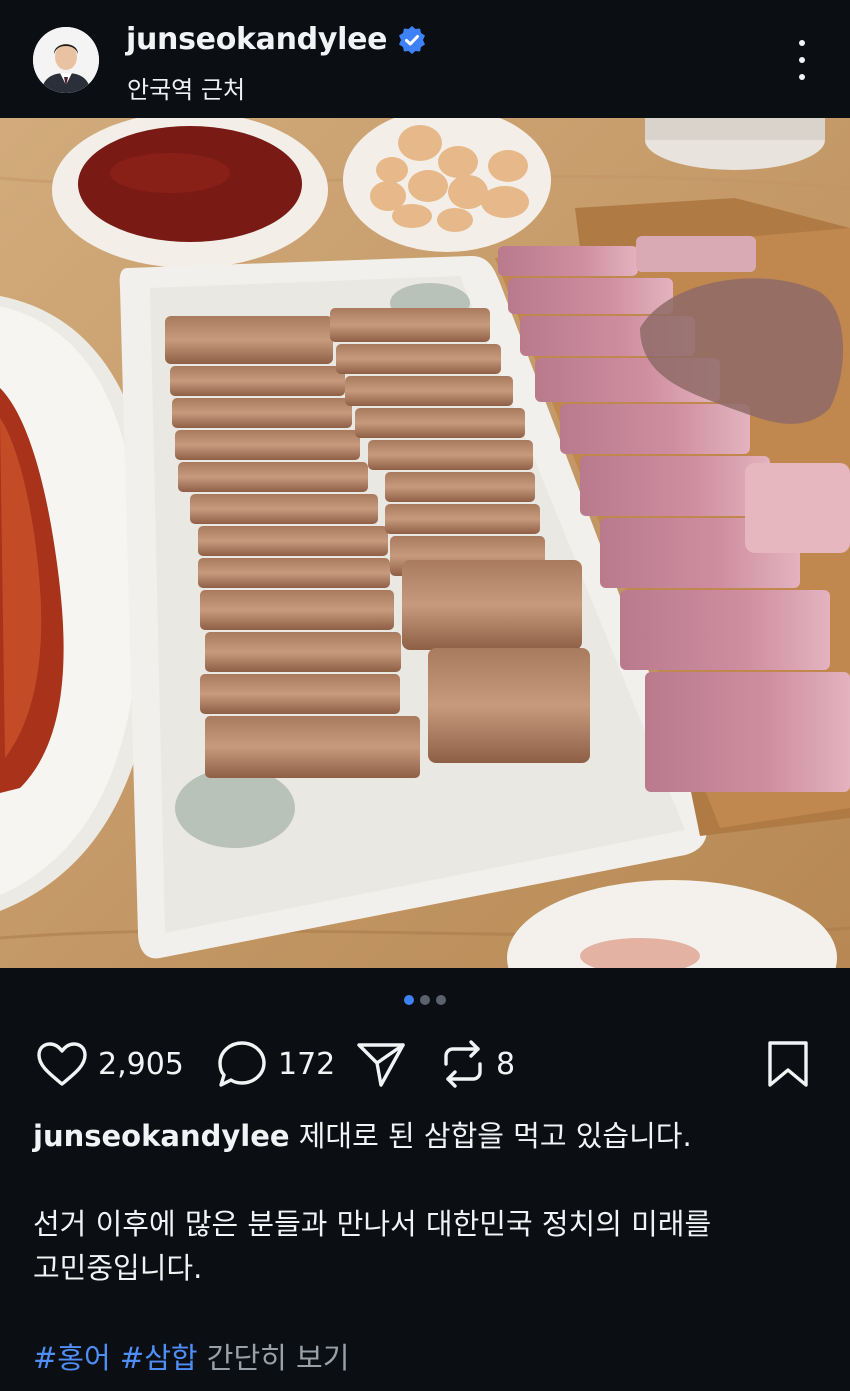  I want to click on hashtag-link: #삼합, so click(159, 1358).